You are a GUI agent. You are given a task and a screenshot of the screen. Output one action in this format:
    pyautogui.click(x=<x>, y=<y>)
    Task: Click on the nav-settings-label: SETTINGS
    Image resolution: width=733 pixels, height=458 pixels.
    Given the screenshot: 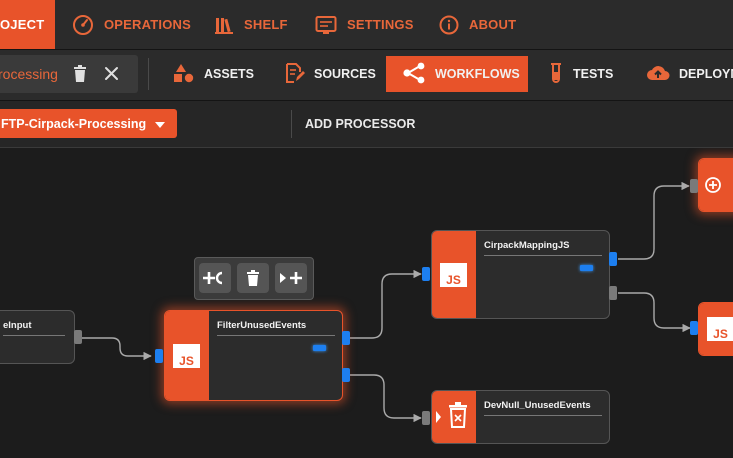 What is the action you would take?
    pyautogui.click(x=380, y=24)
    